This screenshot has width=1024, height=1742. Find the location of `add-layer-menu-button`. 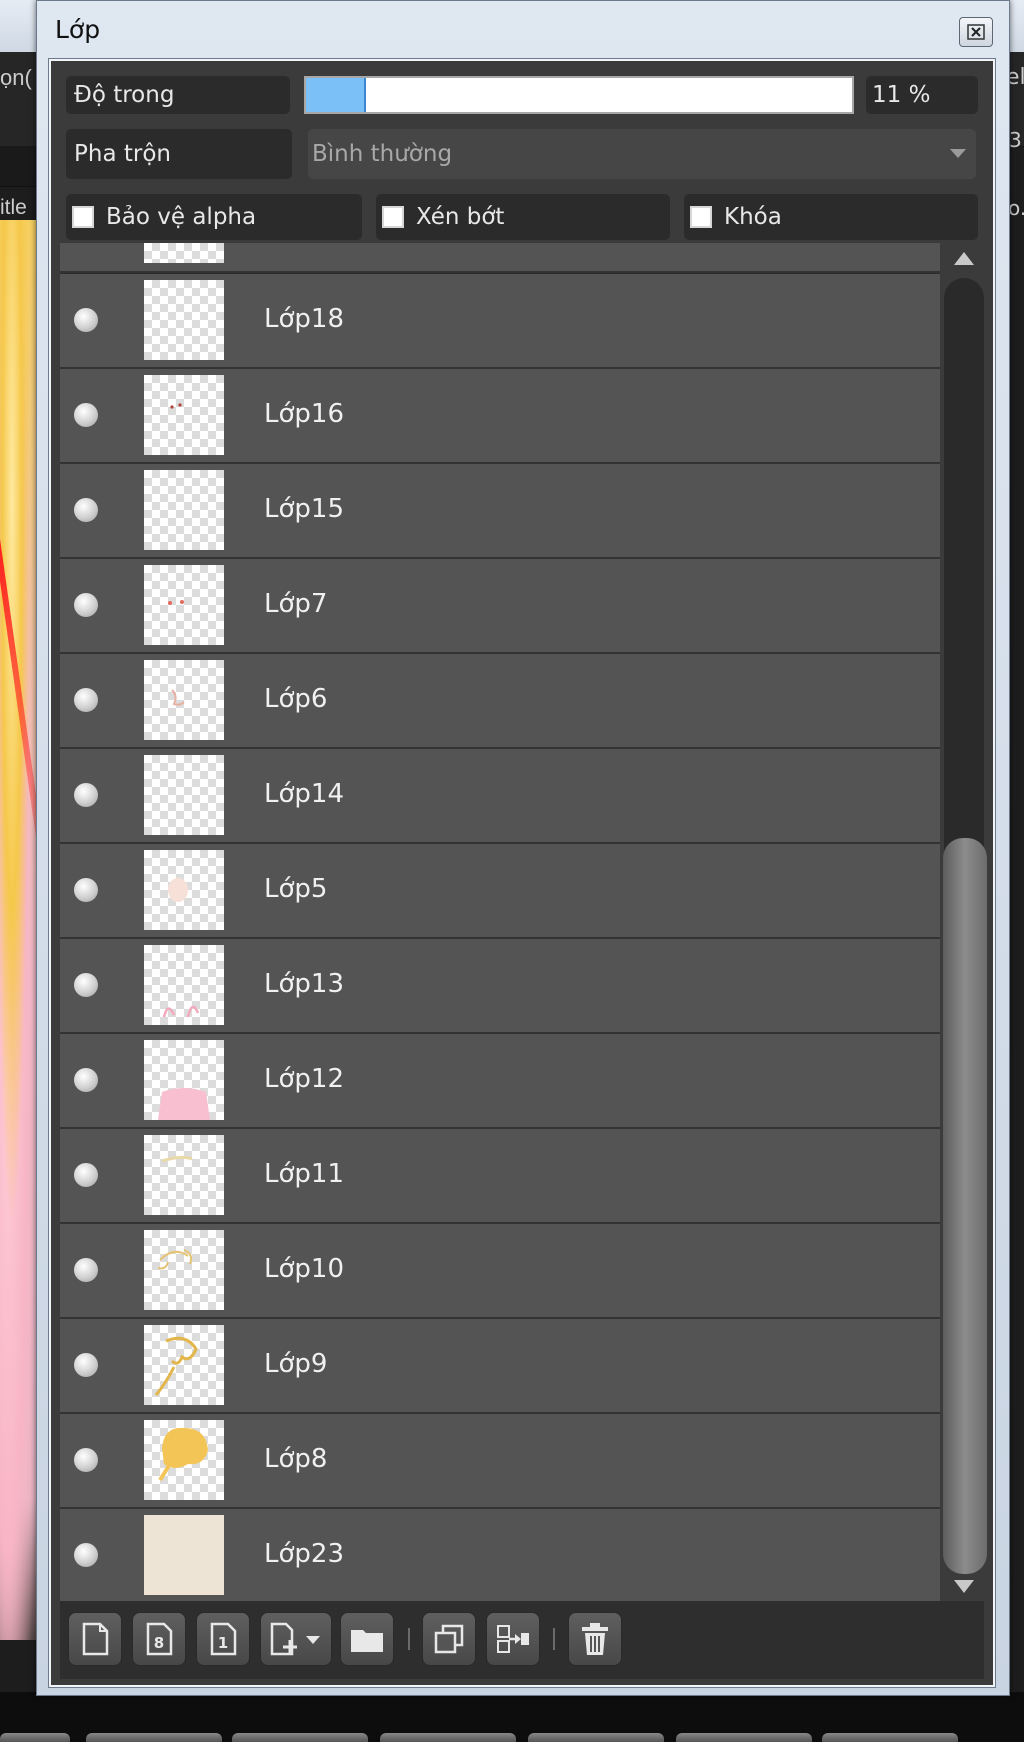

add-layer-menu-button is located at coordinates (296, 1639).